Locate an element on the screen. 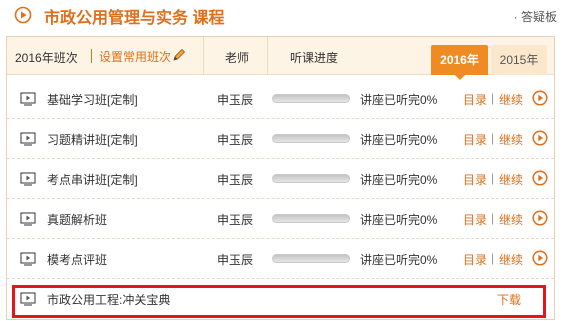 The width and height of the screenshot is (563, 321). course-row: 模考点评班 申玉辰 讲座已听完0% 目录 | 继续 is located at coordinates (280, 259).